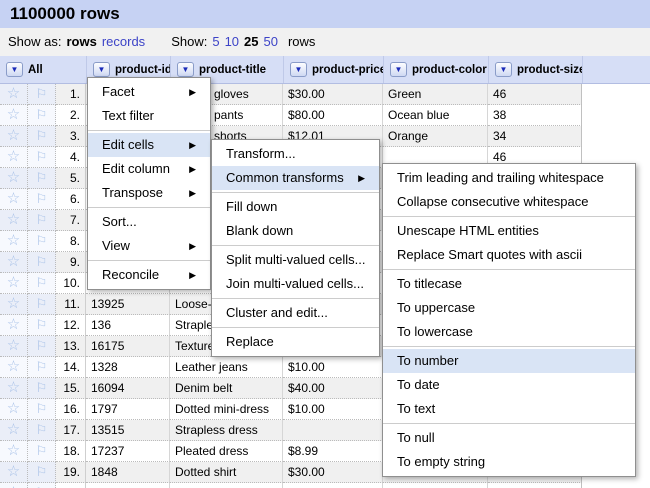 The width and height of the screenshot is (650, 488). I want to click on common-transforms-menu-item-to-uppercase: To uppercase, so click(509, 308).